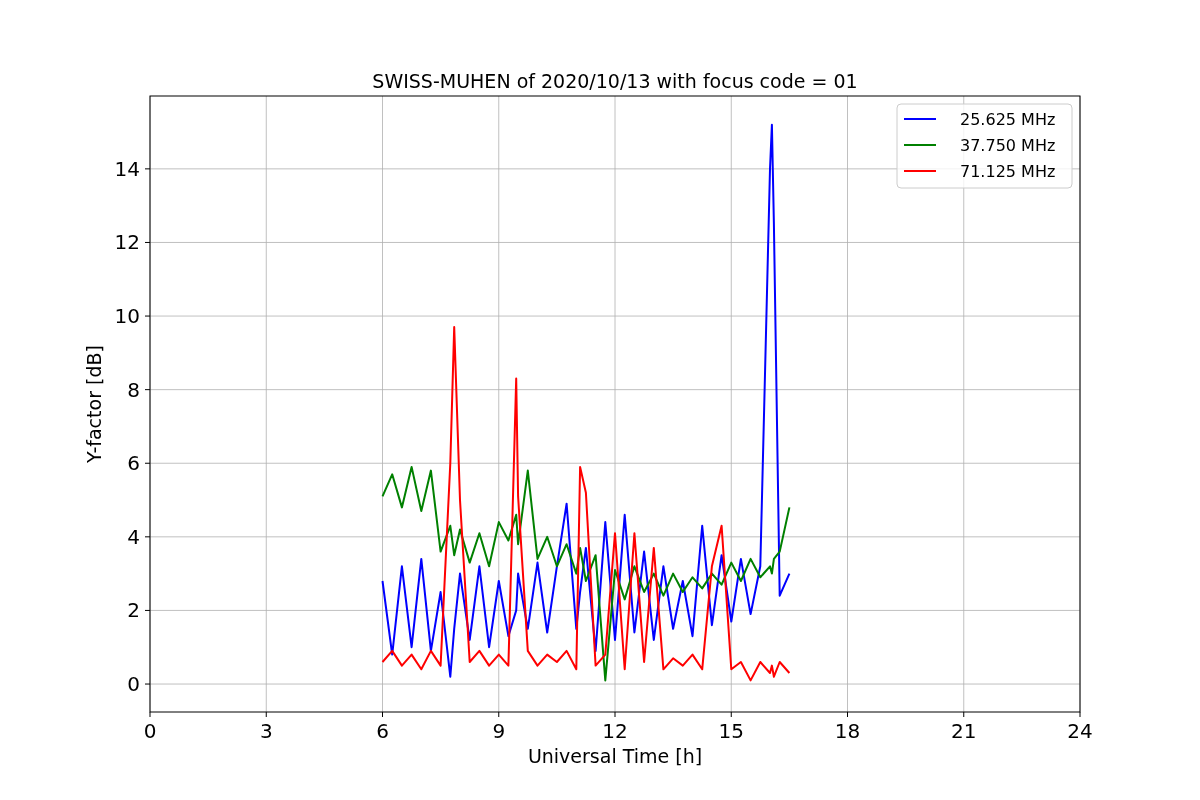  What do you see at coordinates (133, 610) in the screenshot?
I see `tick-label: 2` at bounding box center [133, 610].